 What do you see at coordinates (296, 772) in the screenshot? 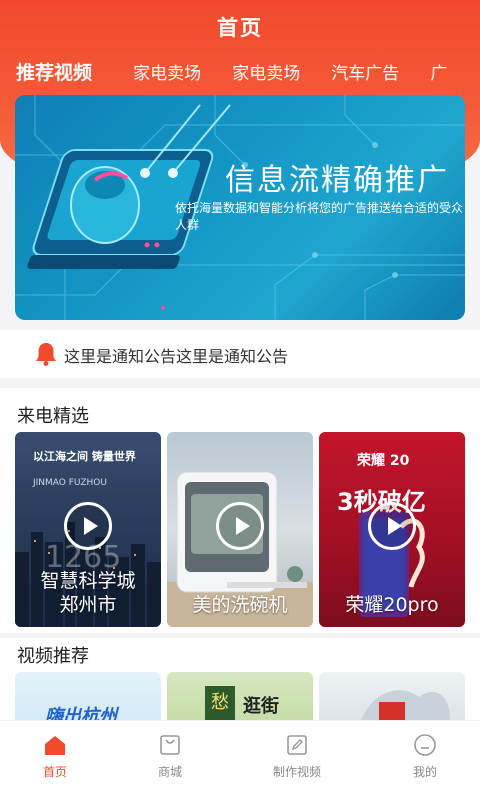
I see `nav-make-video-label: 制作视频` at bounding box center [296, 772].